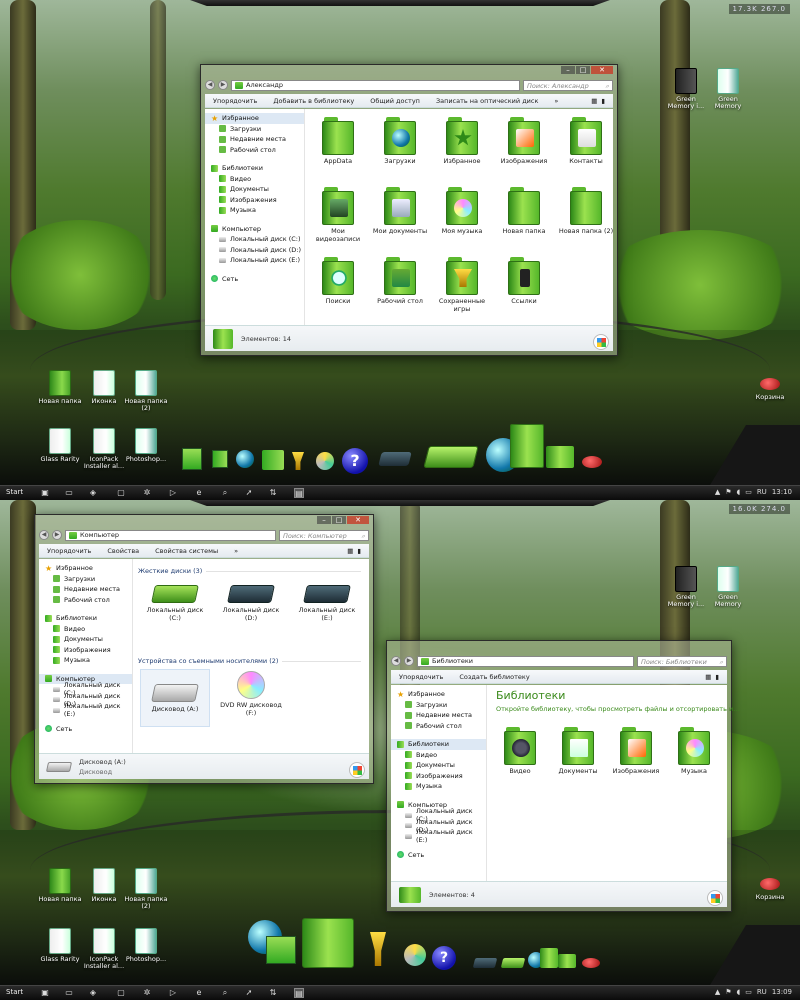  What do you see at coordinates (578, 750) in the screenshot?
I see `library-item: Документы` at bounding box center [578, 750].